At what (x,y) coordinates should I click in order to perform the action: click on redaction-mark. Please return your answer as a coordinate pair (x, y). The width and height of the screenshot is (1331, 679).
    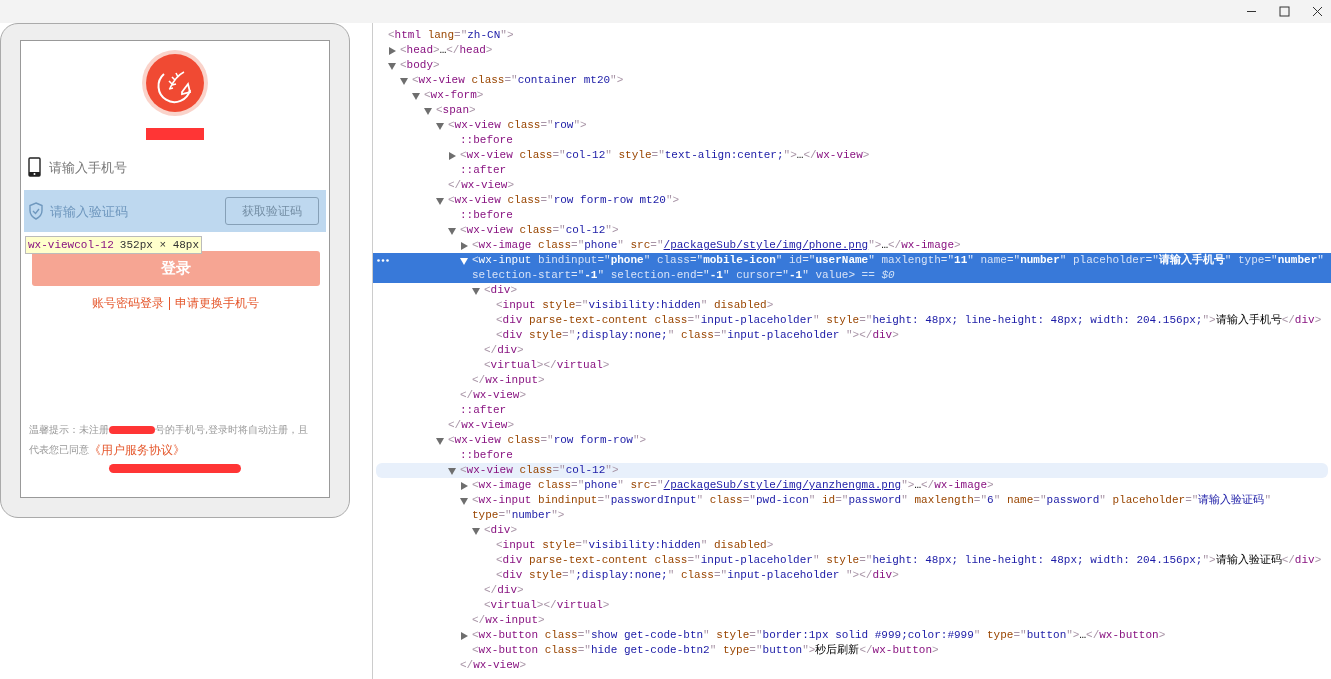
    Looking at the image, I should click on (132, 430).